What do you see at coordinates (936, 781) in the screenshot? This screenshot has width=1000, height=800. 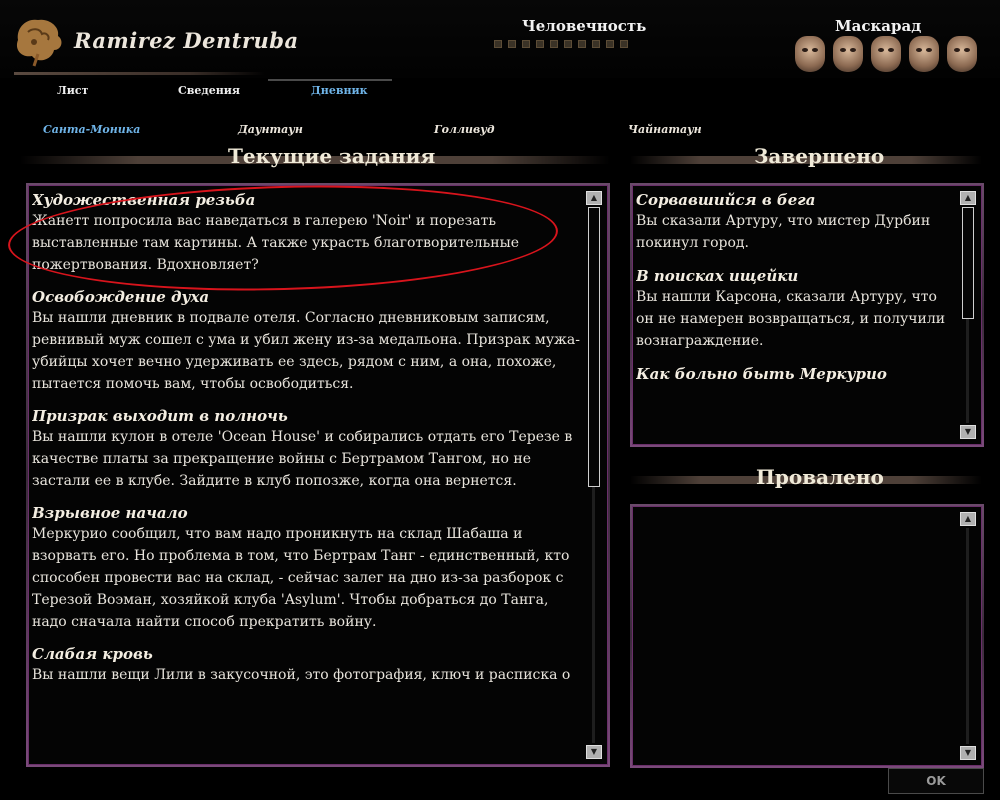 I see `ok-button: OK` at bounding box center [936, 781].